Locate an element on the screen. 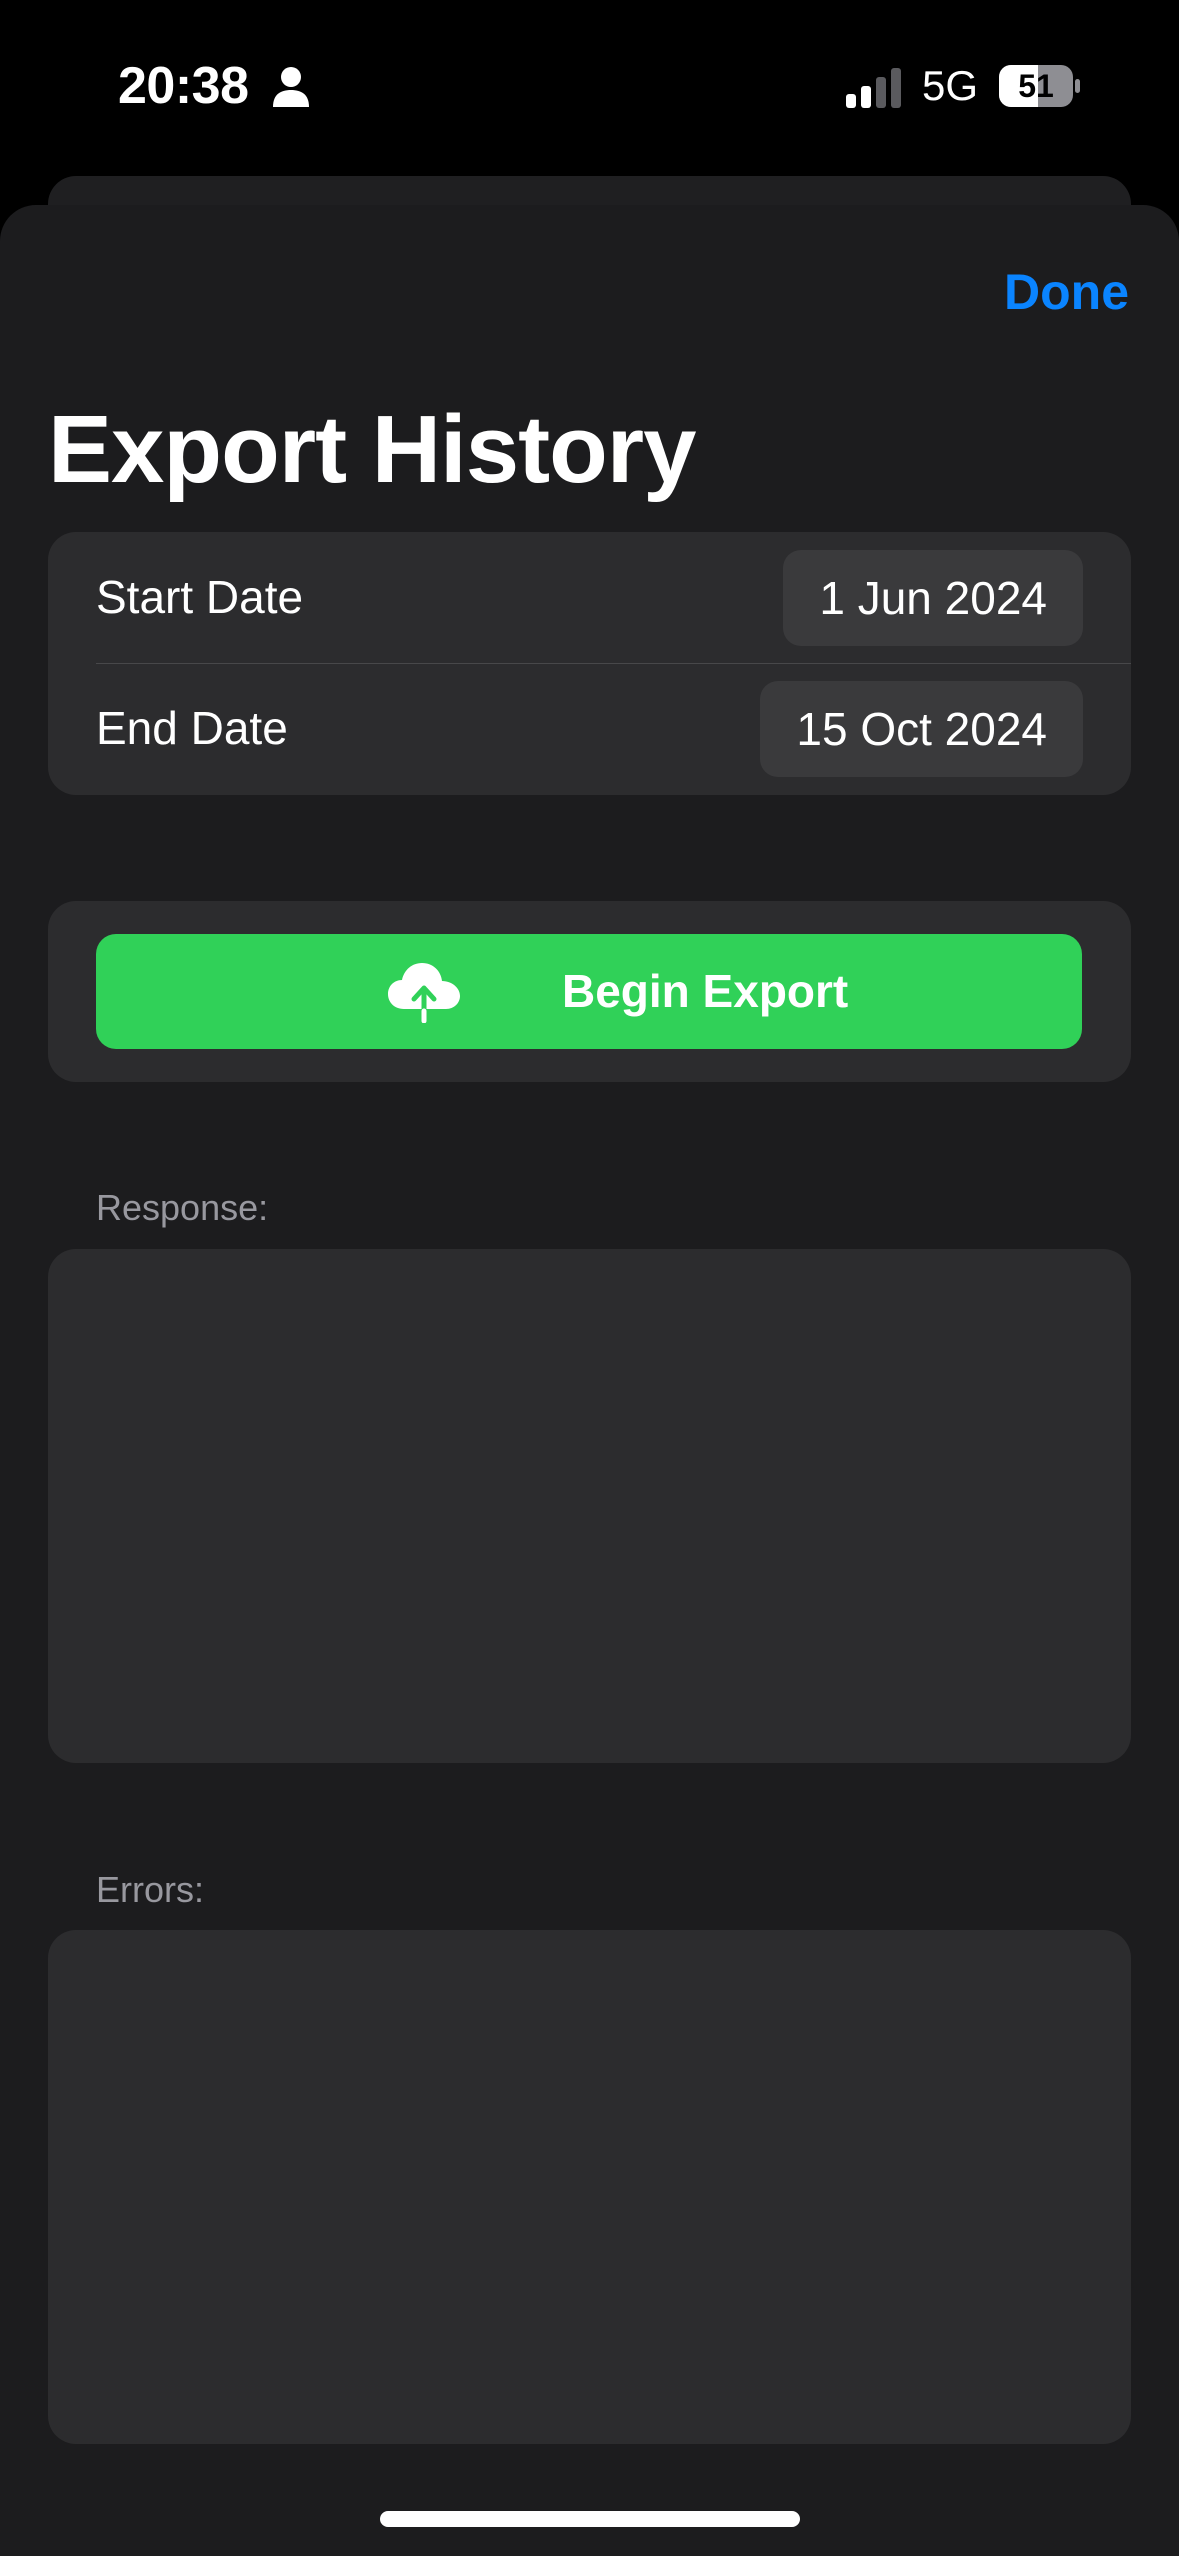  export-group: Begin Export is located at coordinates (589, 991).